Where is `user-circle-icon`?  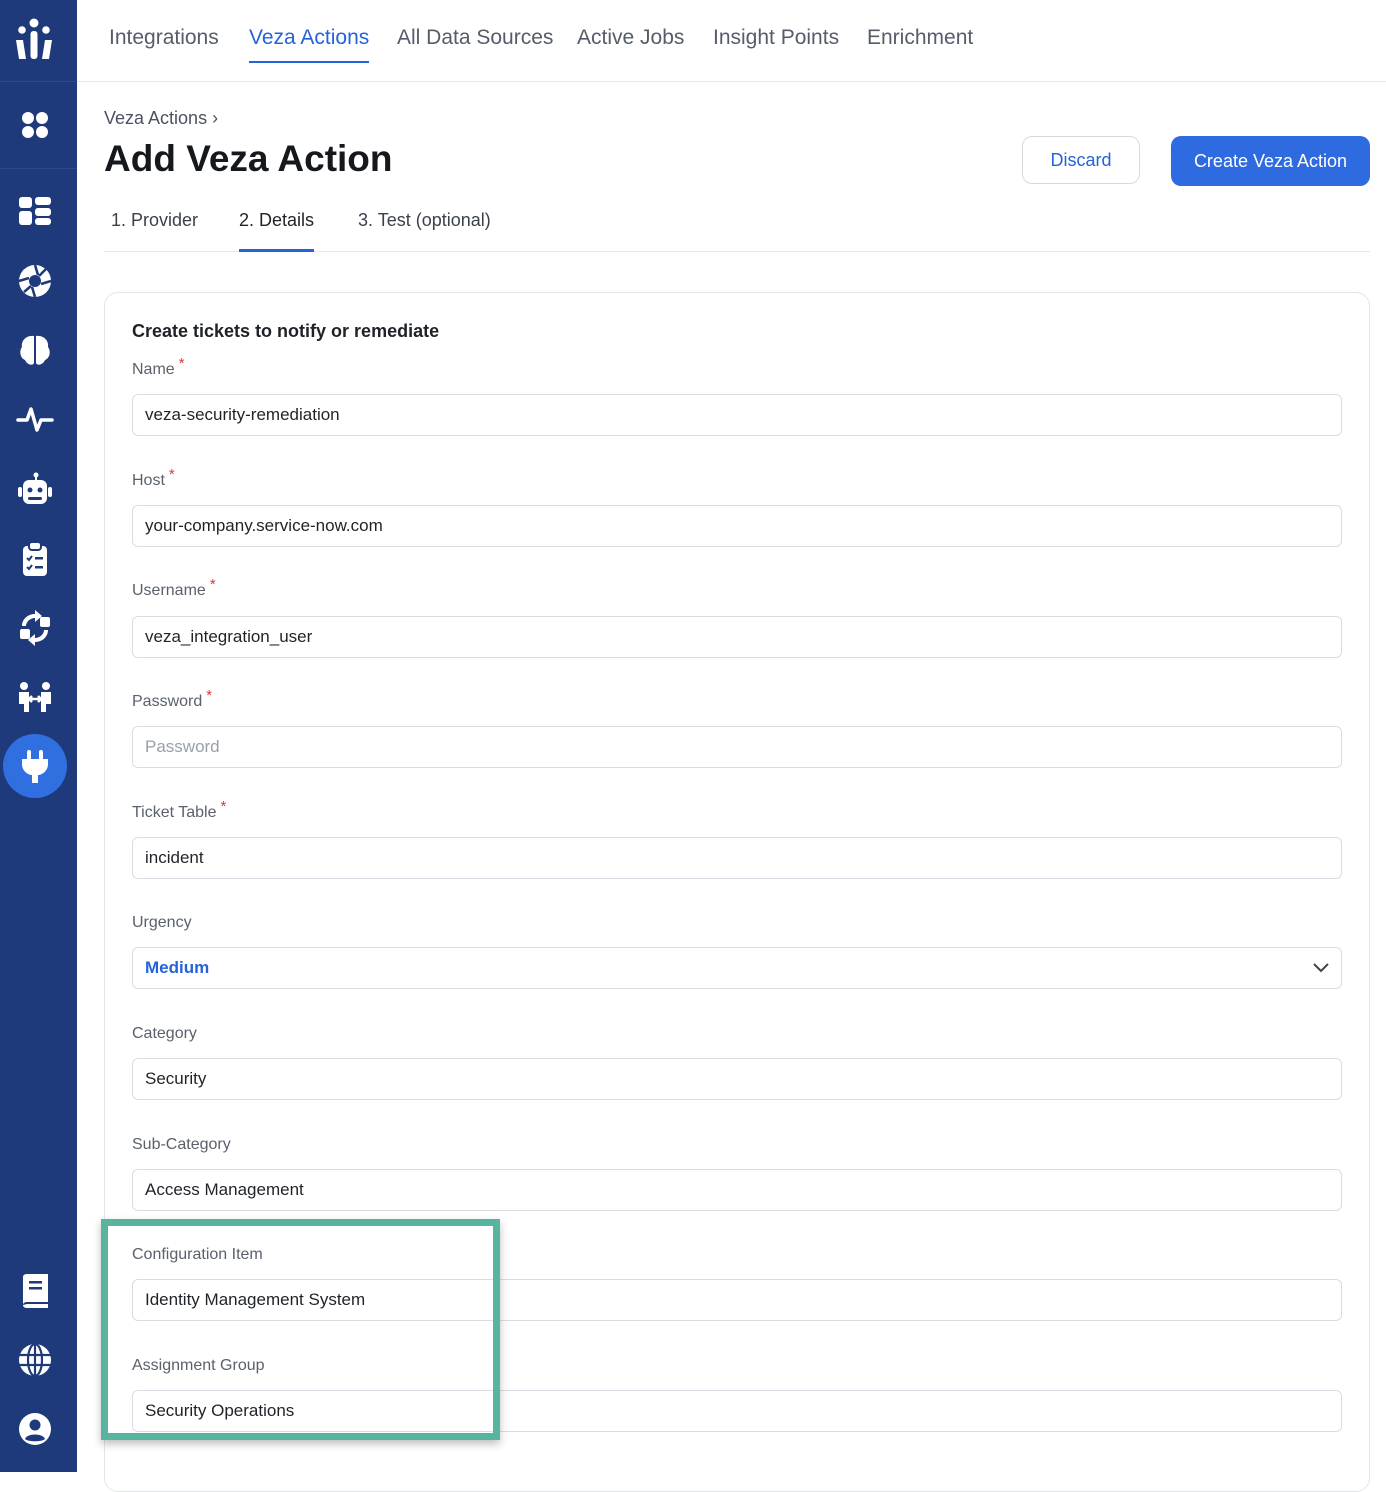 user-circle-icon is located at coordinates (35, 1429).